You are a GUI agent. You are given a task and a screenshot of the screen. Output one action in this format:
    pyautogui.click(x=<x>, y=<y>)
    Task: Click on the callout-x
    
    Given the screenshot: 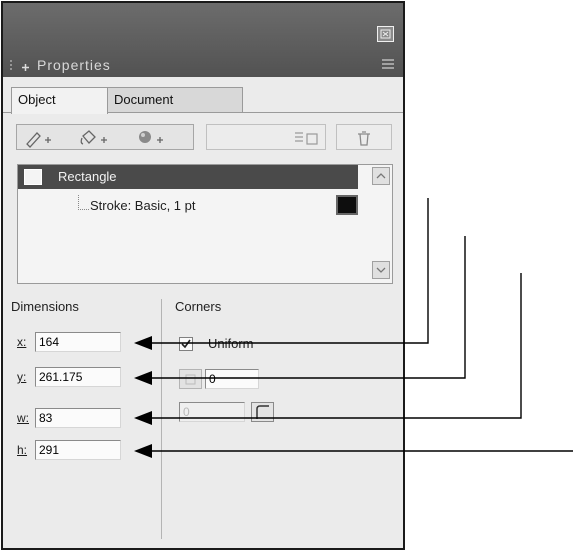 What is the action you would take?
    pyautogui.click(x=287, y=271)
    